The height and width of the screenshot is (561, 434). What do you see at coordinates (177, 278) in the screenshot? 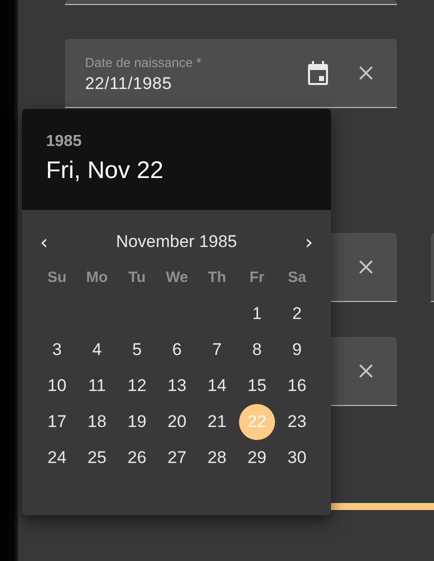
I see `weekday-label: We` at bounding box center [177, 278].